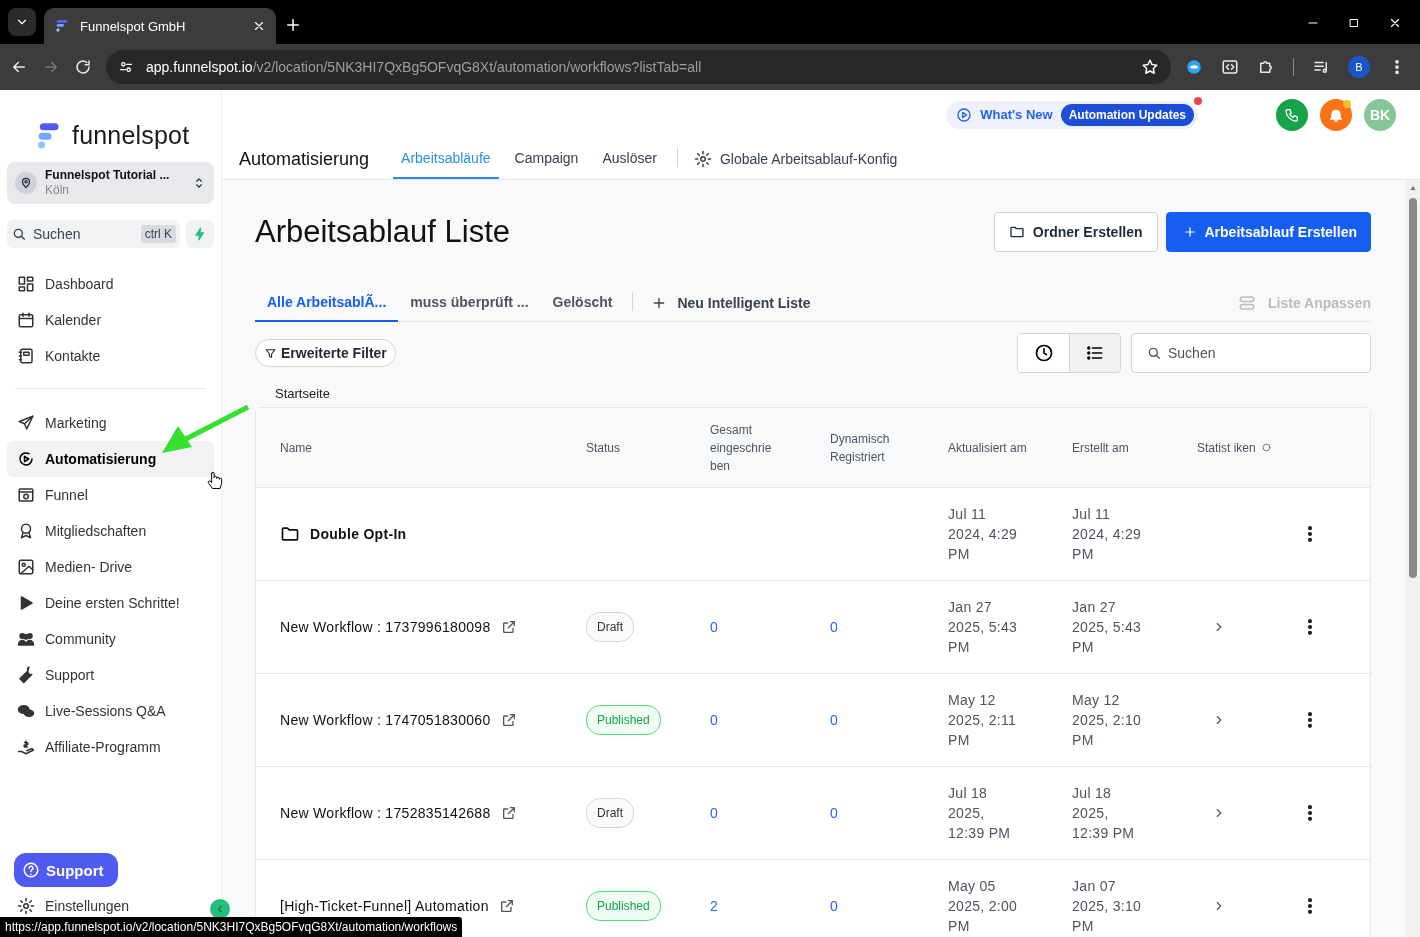 This screenshot has width=1420, height=937. What do you see at coordinates (1266, 67) in the screenshot?
I see `extensions-icon` at bounding box center [1266, 67].